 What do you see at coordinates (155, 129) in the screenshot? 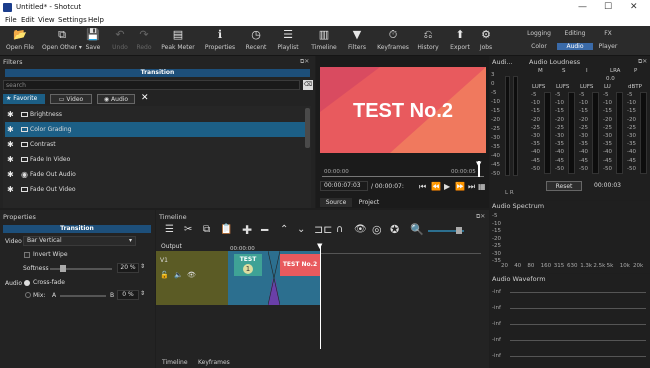
I see `filter-item-color-grading: ✱ Color Grading` at bounding box center [155, 129].